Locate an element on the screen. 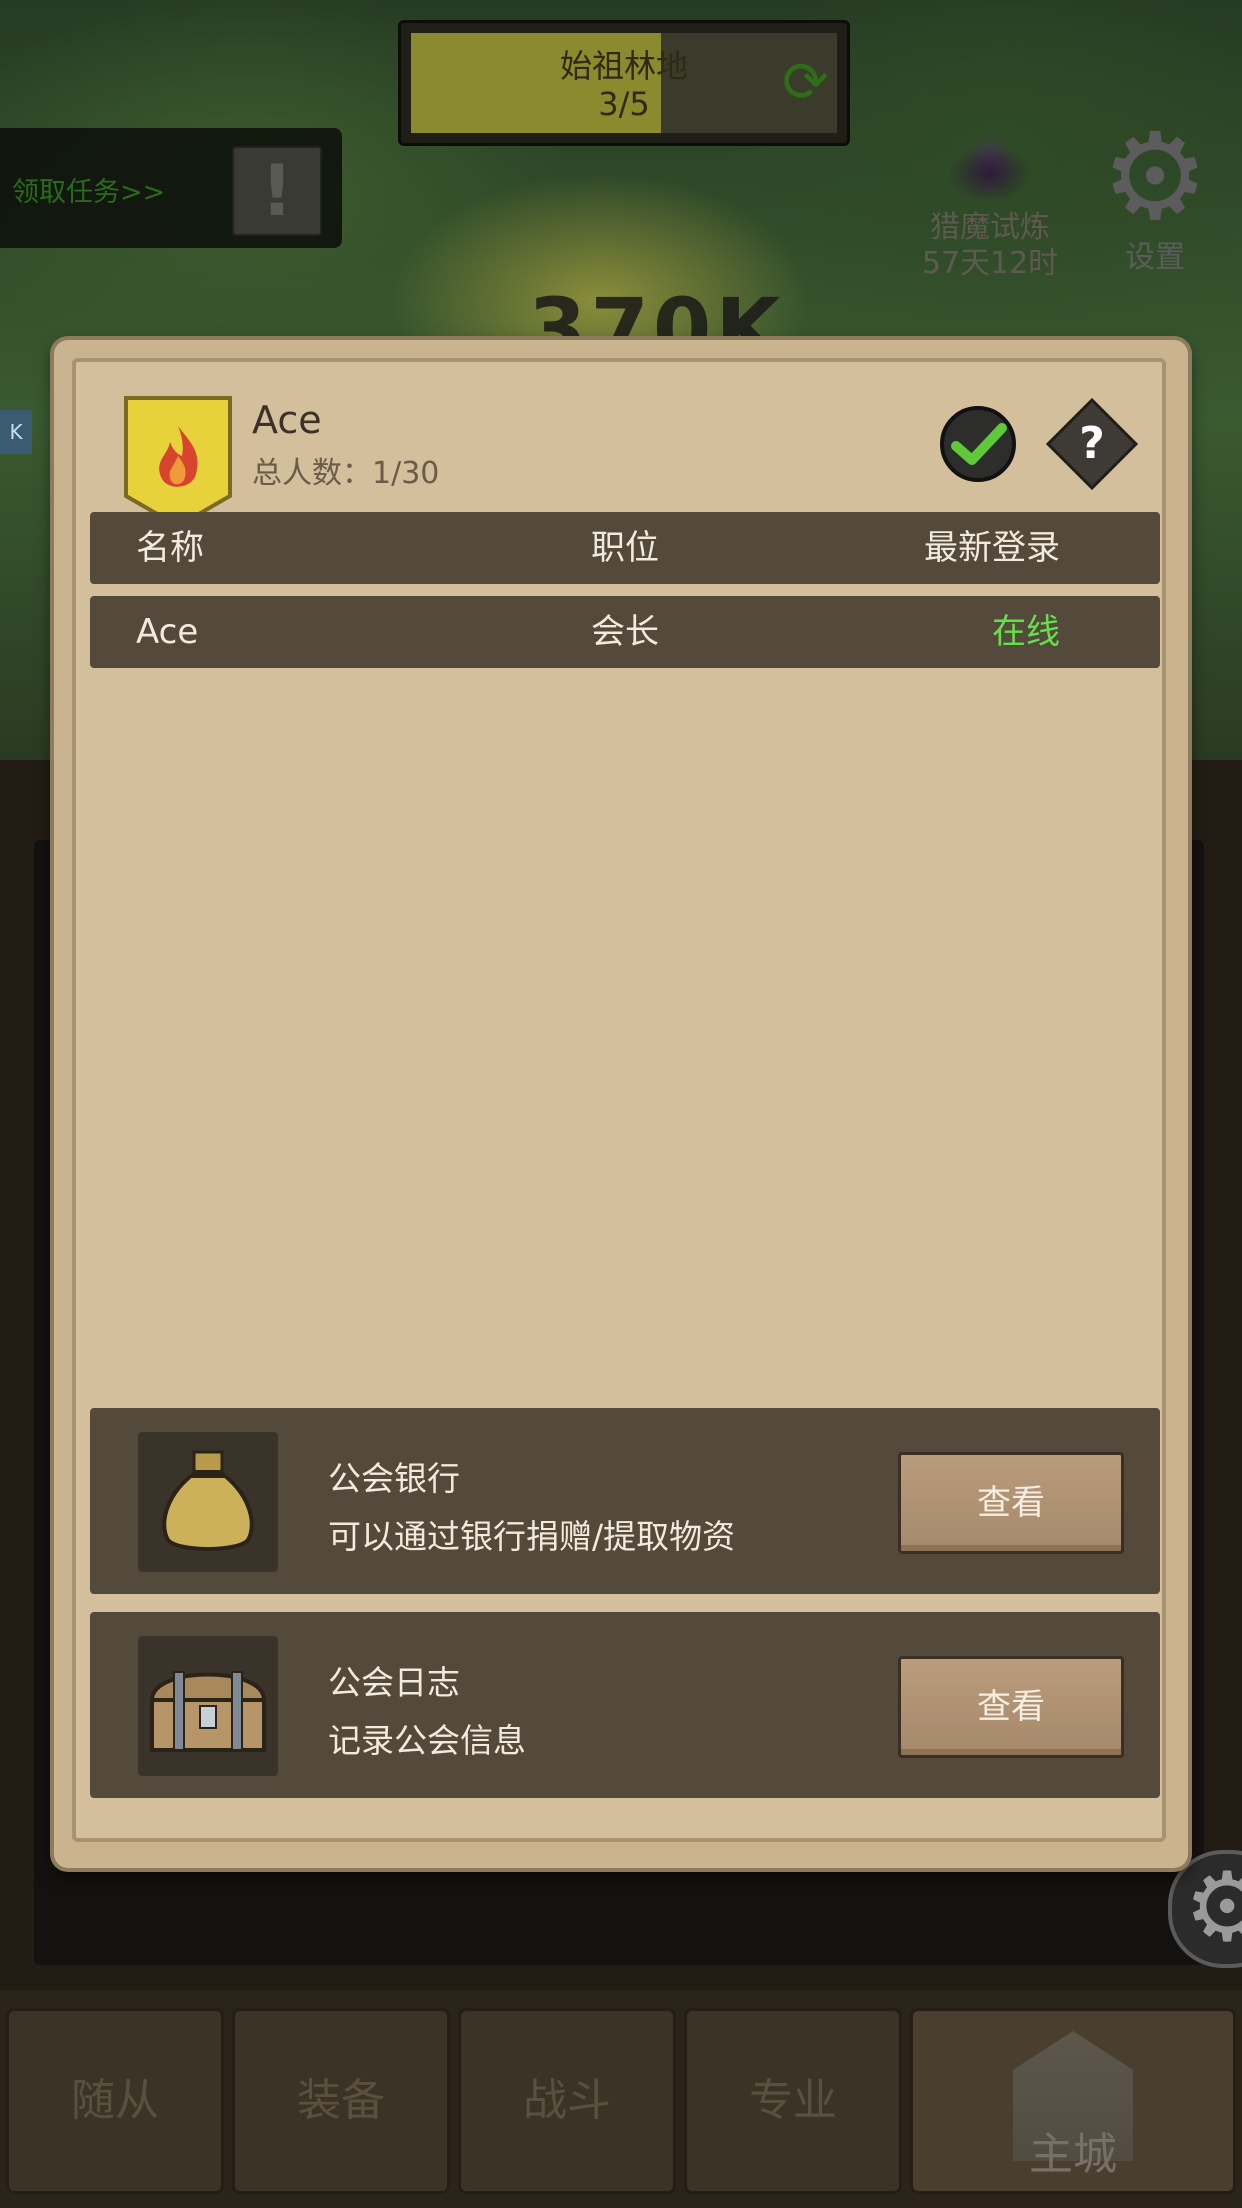 This screenshot has height=2208, width=1242. member-last-login: 在线 is located at coordinates (1026, 632).